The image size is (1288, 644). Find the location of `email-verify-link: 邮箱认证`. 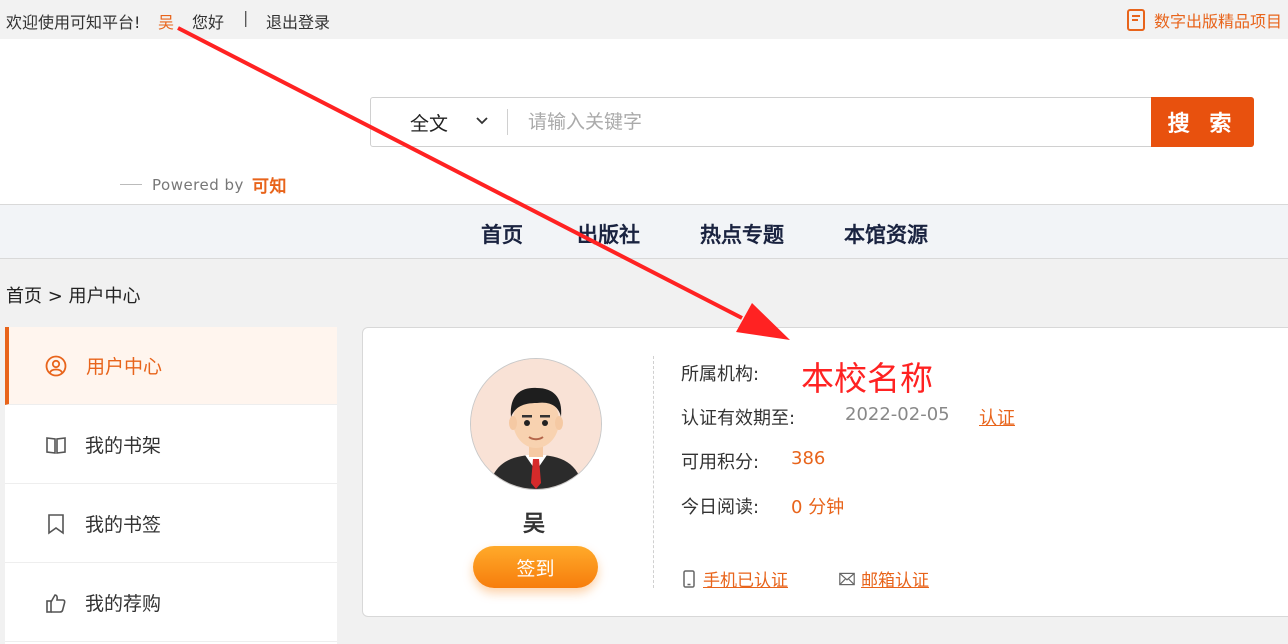

email-verify-link: 邮箱认证 is located at coordinates (884, 578).